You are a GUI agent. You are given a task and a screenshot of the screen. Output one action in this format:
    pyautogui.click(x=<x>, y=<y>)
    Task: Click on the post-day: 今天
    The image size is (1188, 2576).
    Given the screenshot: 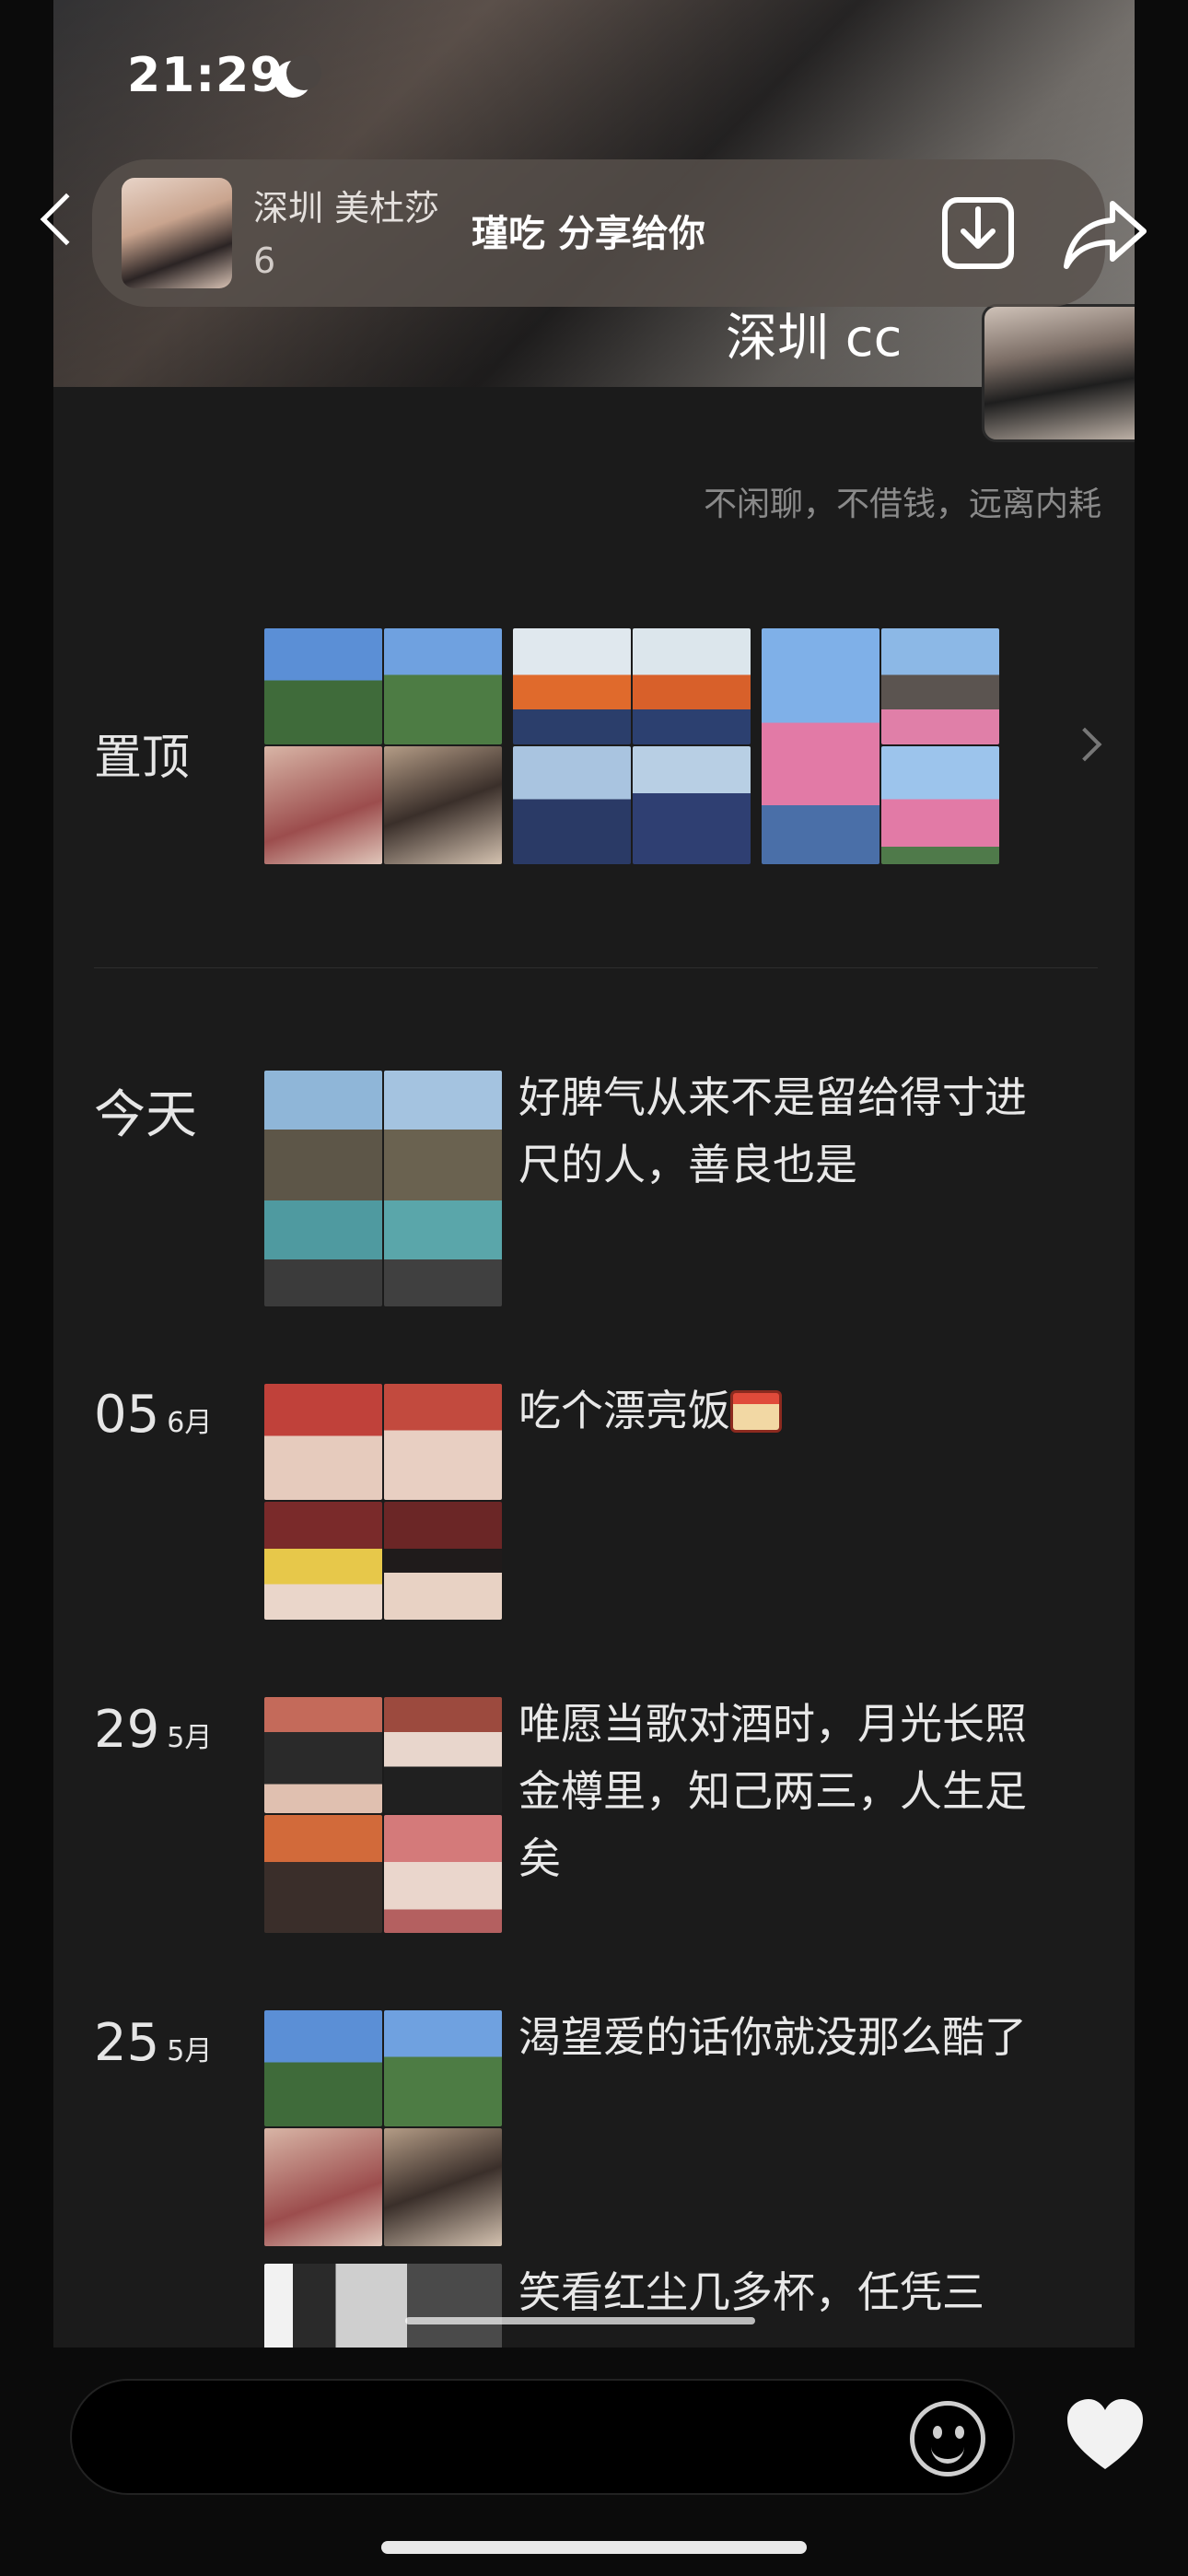 What is the action you would take?
    pyautogui.click(x=145, y=1115)
    